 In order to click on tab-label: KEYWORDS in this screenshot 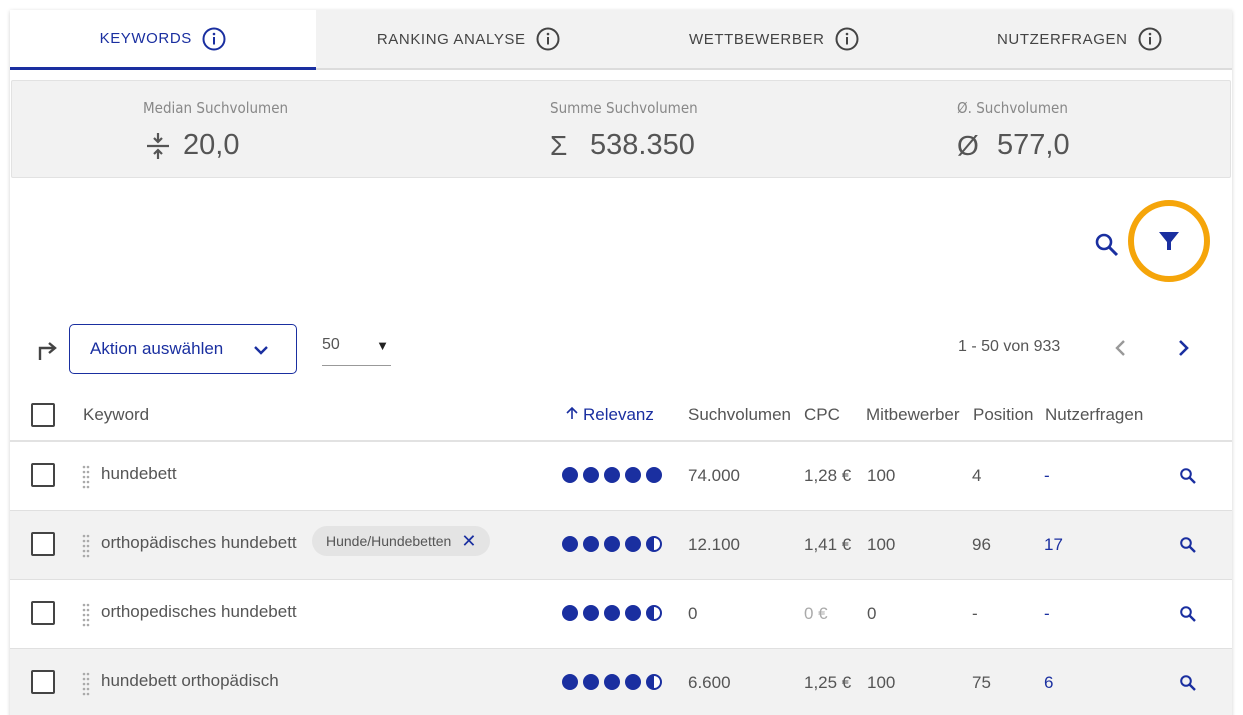, I will do `click(145, 38)`.